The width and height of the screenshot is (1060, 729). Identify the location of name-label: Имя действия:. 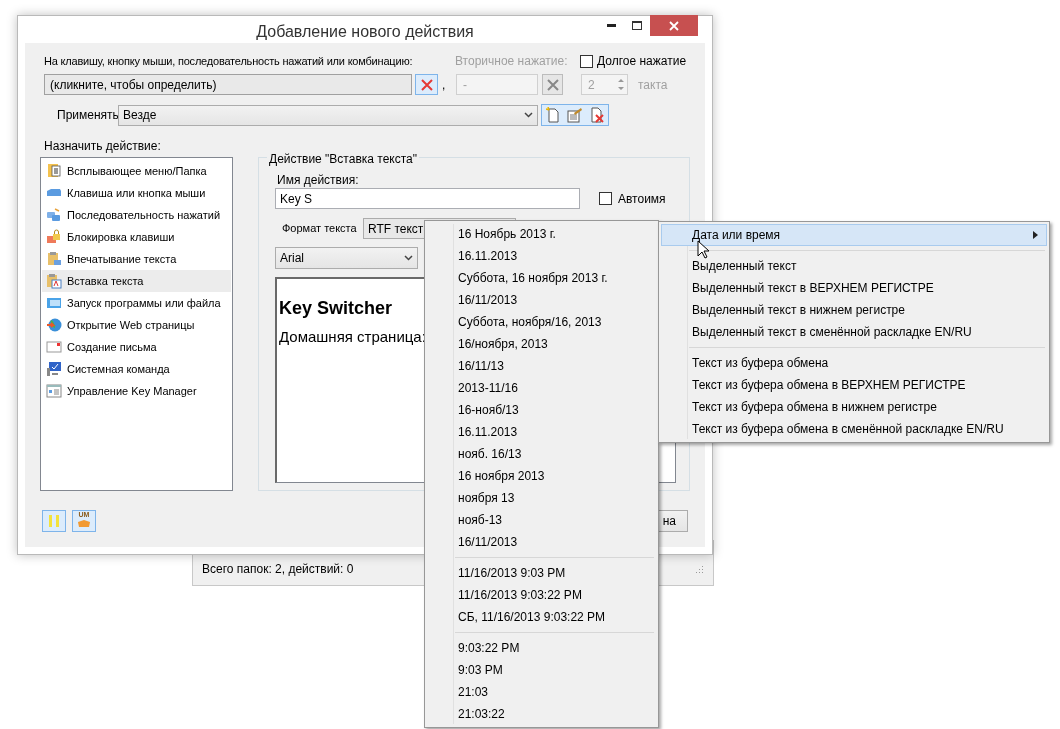
(318, 180).